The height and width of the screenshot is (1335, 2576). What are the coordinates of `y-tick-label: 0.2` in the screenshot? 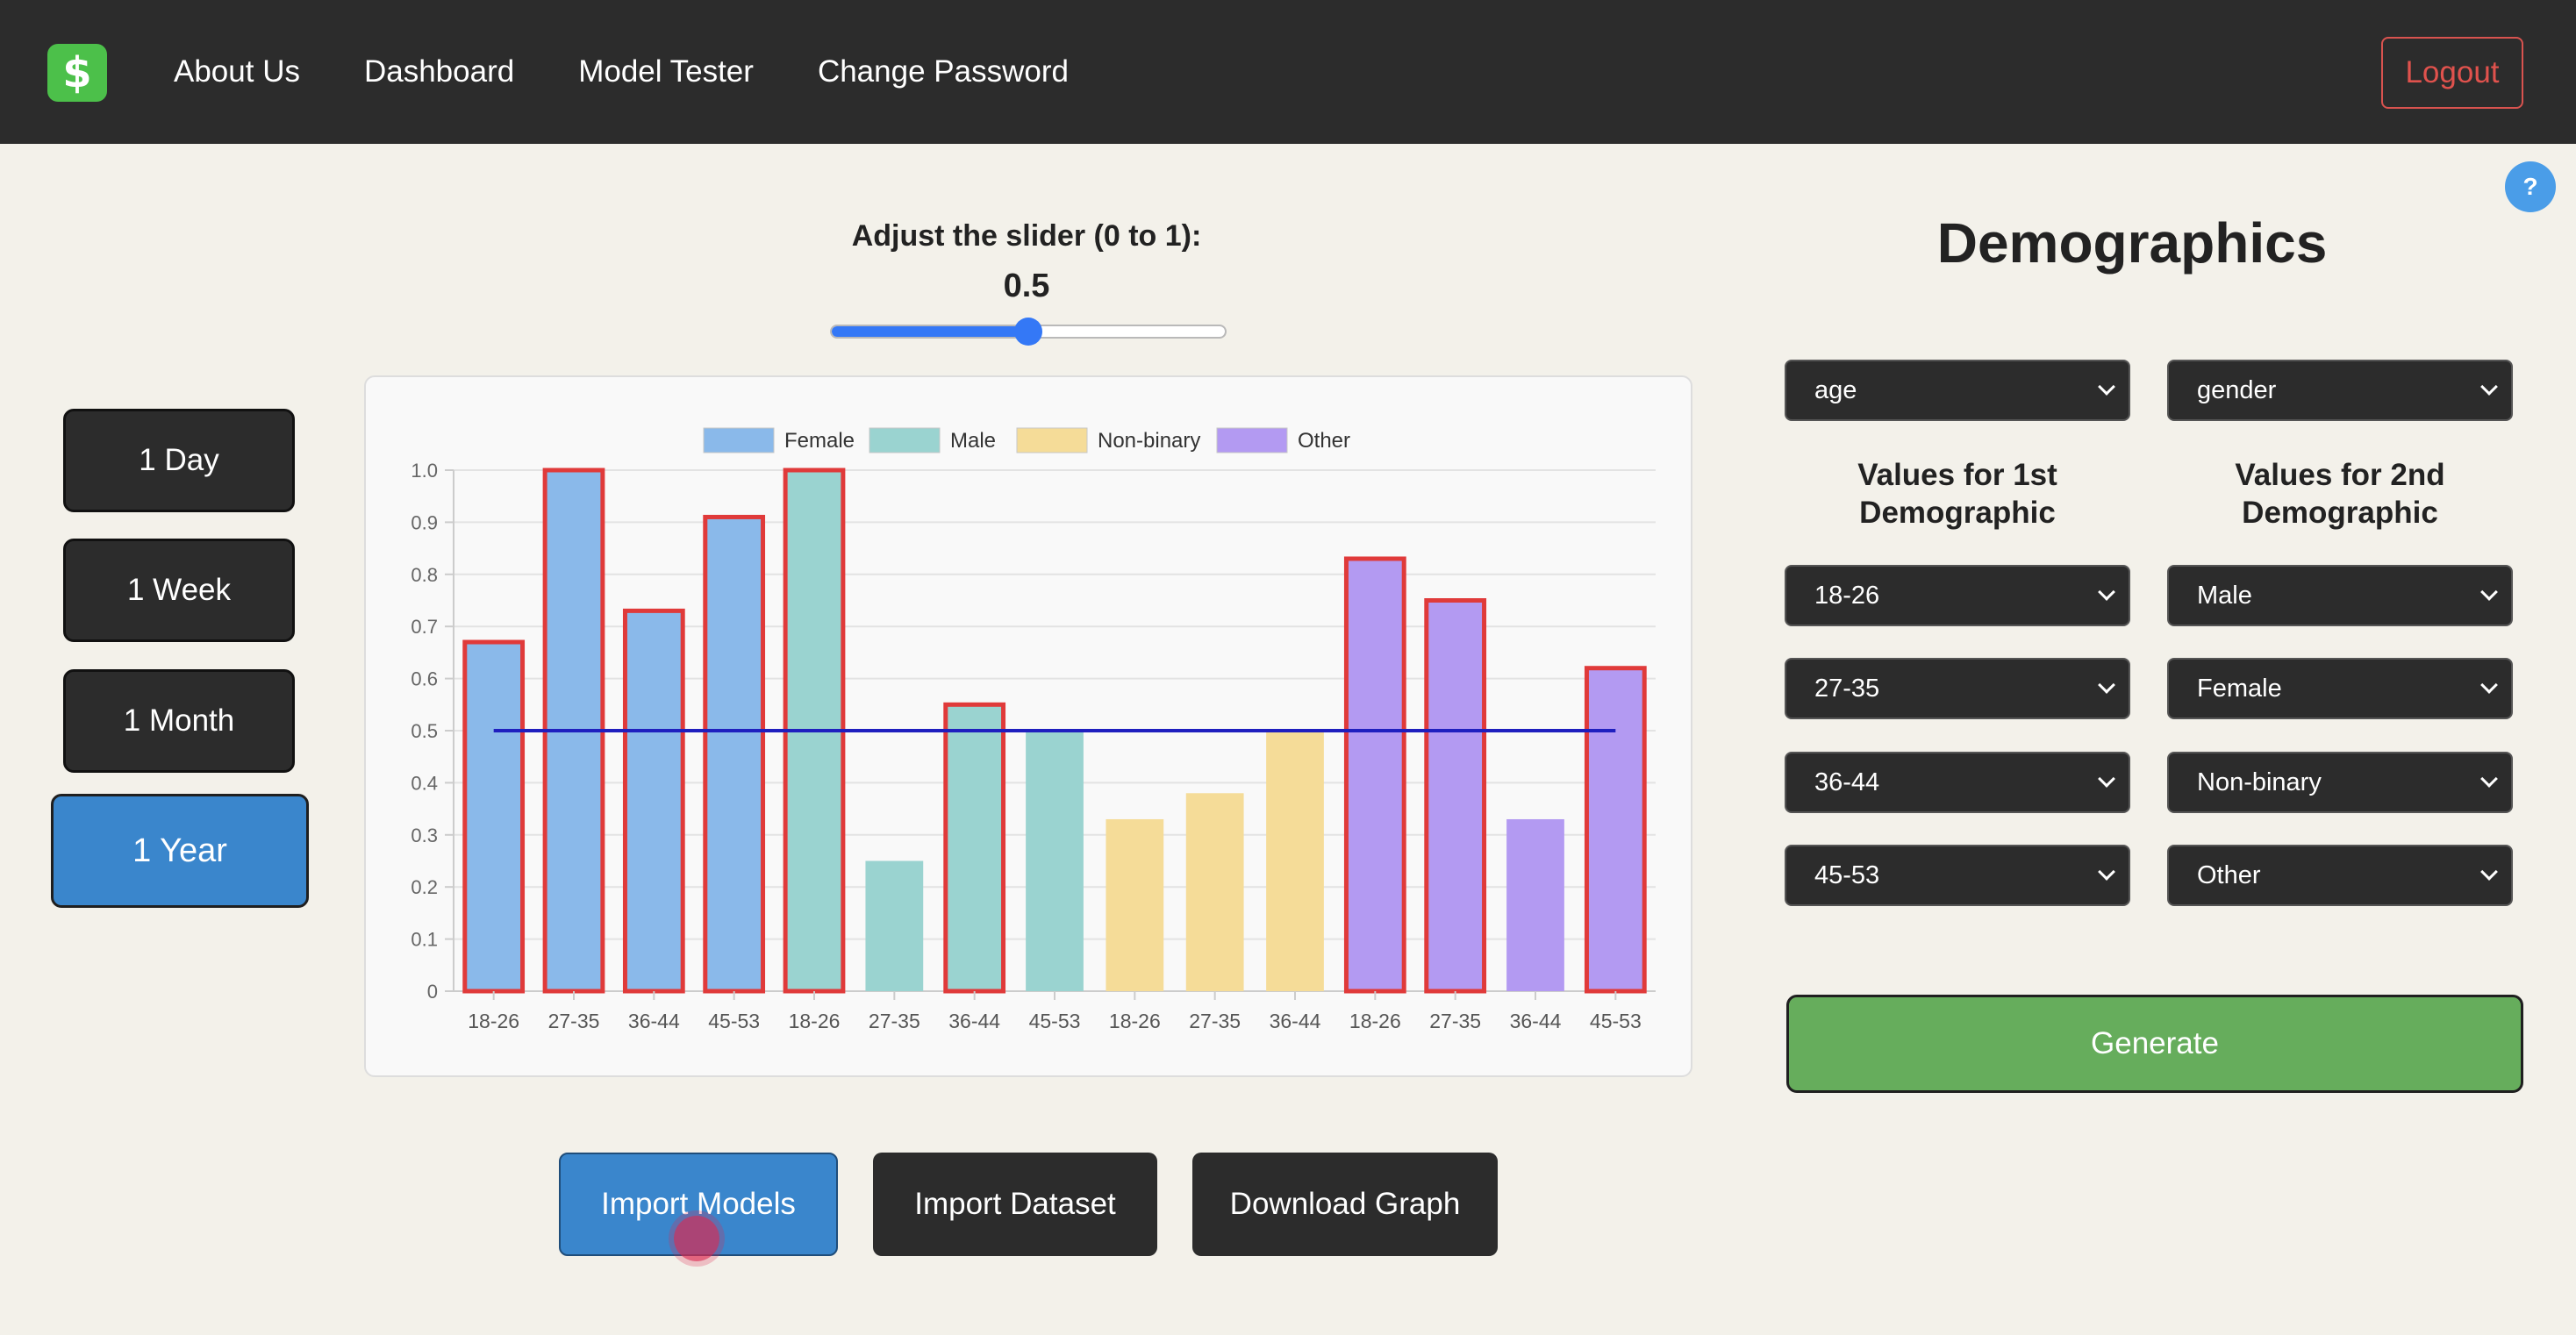 It's located at (424, 887).